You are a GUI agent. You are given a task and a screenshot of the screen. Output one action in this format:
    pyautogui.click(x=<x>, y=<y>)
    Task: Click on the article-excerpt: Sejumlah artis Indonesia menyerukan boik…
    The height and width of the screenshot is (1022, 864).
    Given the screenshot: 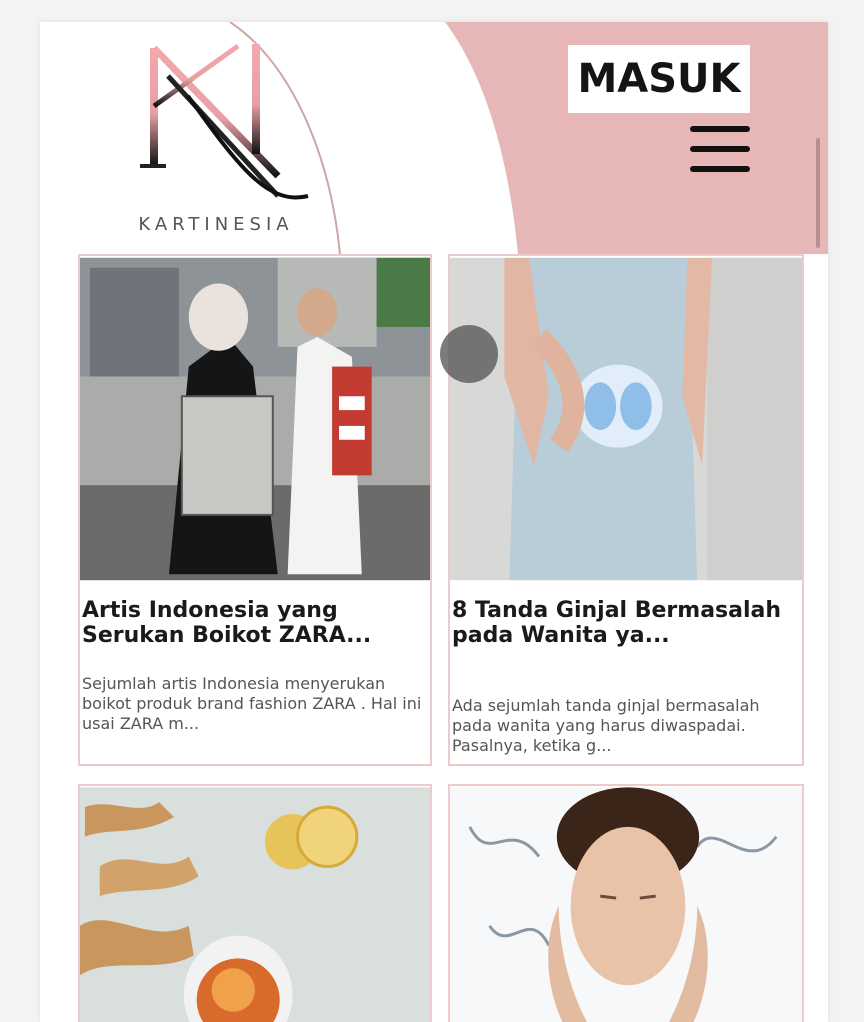 What is the action you would take?
    pyautogui.click(x=252, y=703)
    